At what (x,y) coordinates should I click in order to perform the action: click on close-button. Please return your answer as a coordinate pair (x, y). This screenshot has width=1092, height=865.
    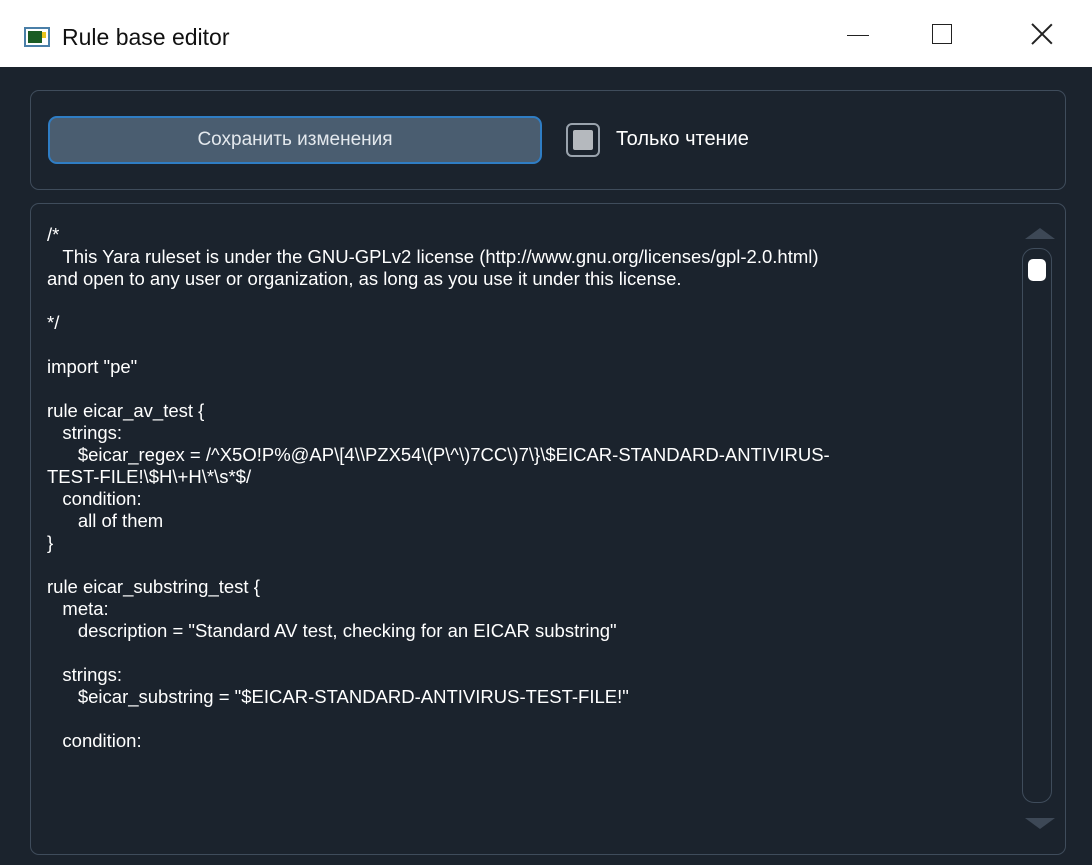
    Looking at the image, I should click on (1042, 33).